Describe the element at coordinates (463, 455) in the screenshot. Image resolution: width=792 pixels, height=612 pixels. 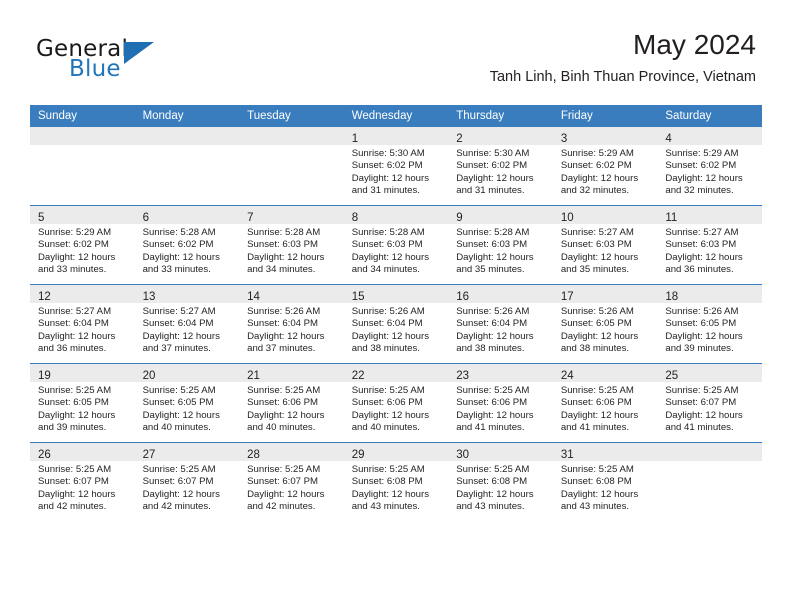
I see `day-number: 30` at that location.